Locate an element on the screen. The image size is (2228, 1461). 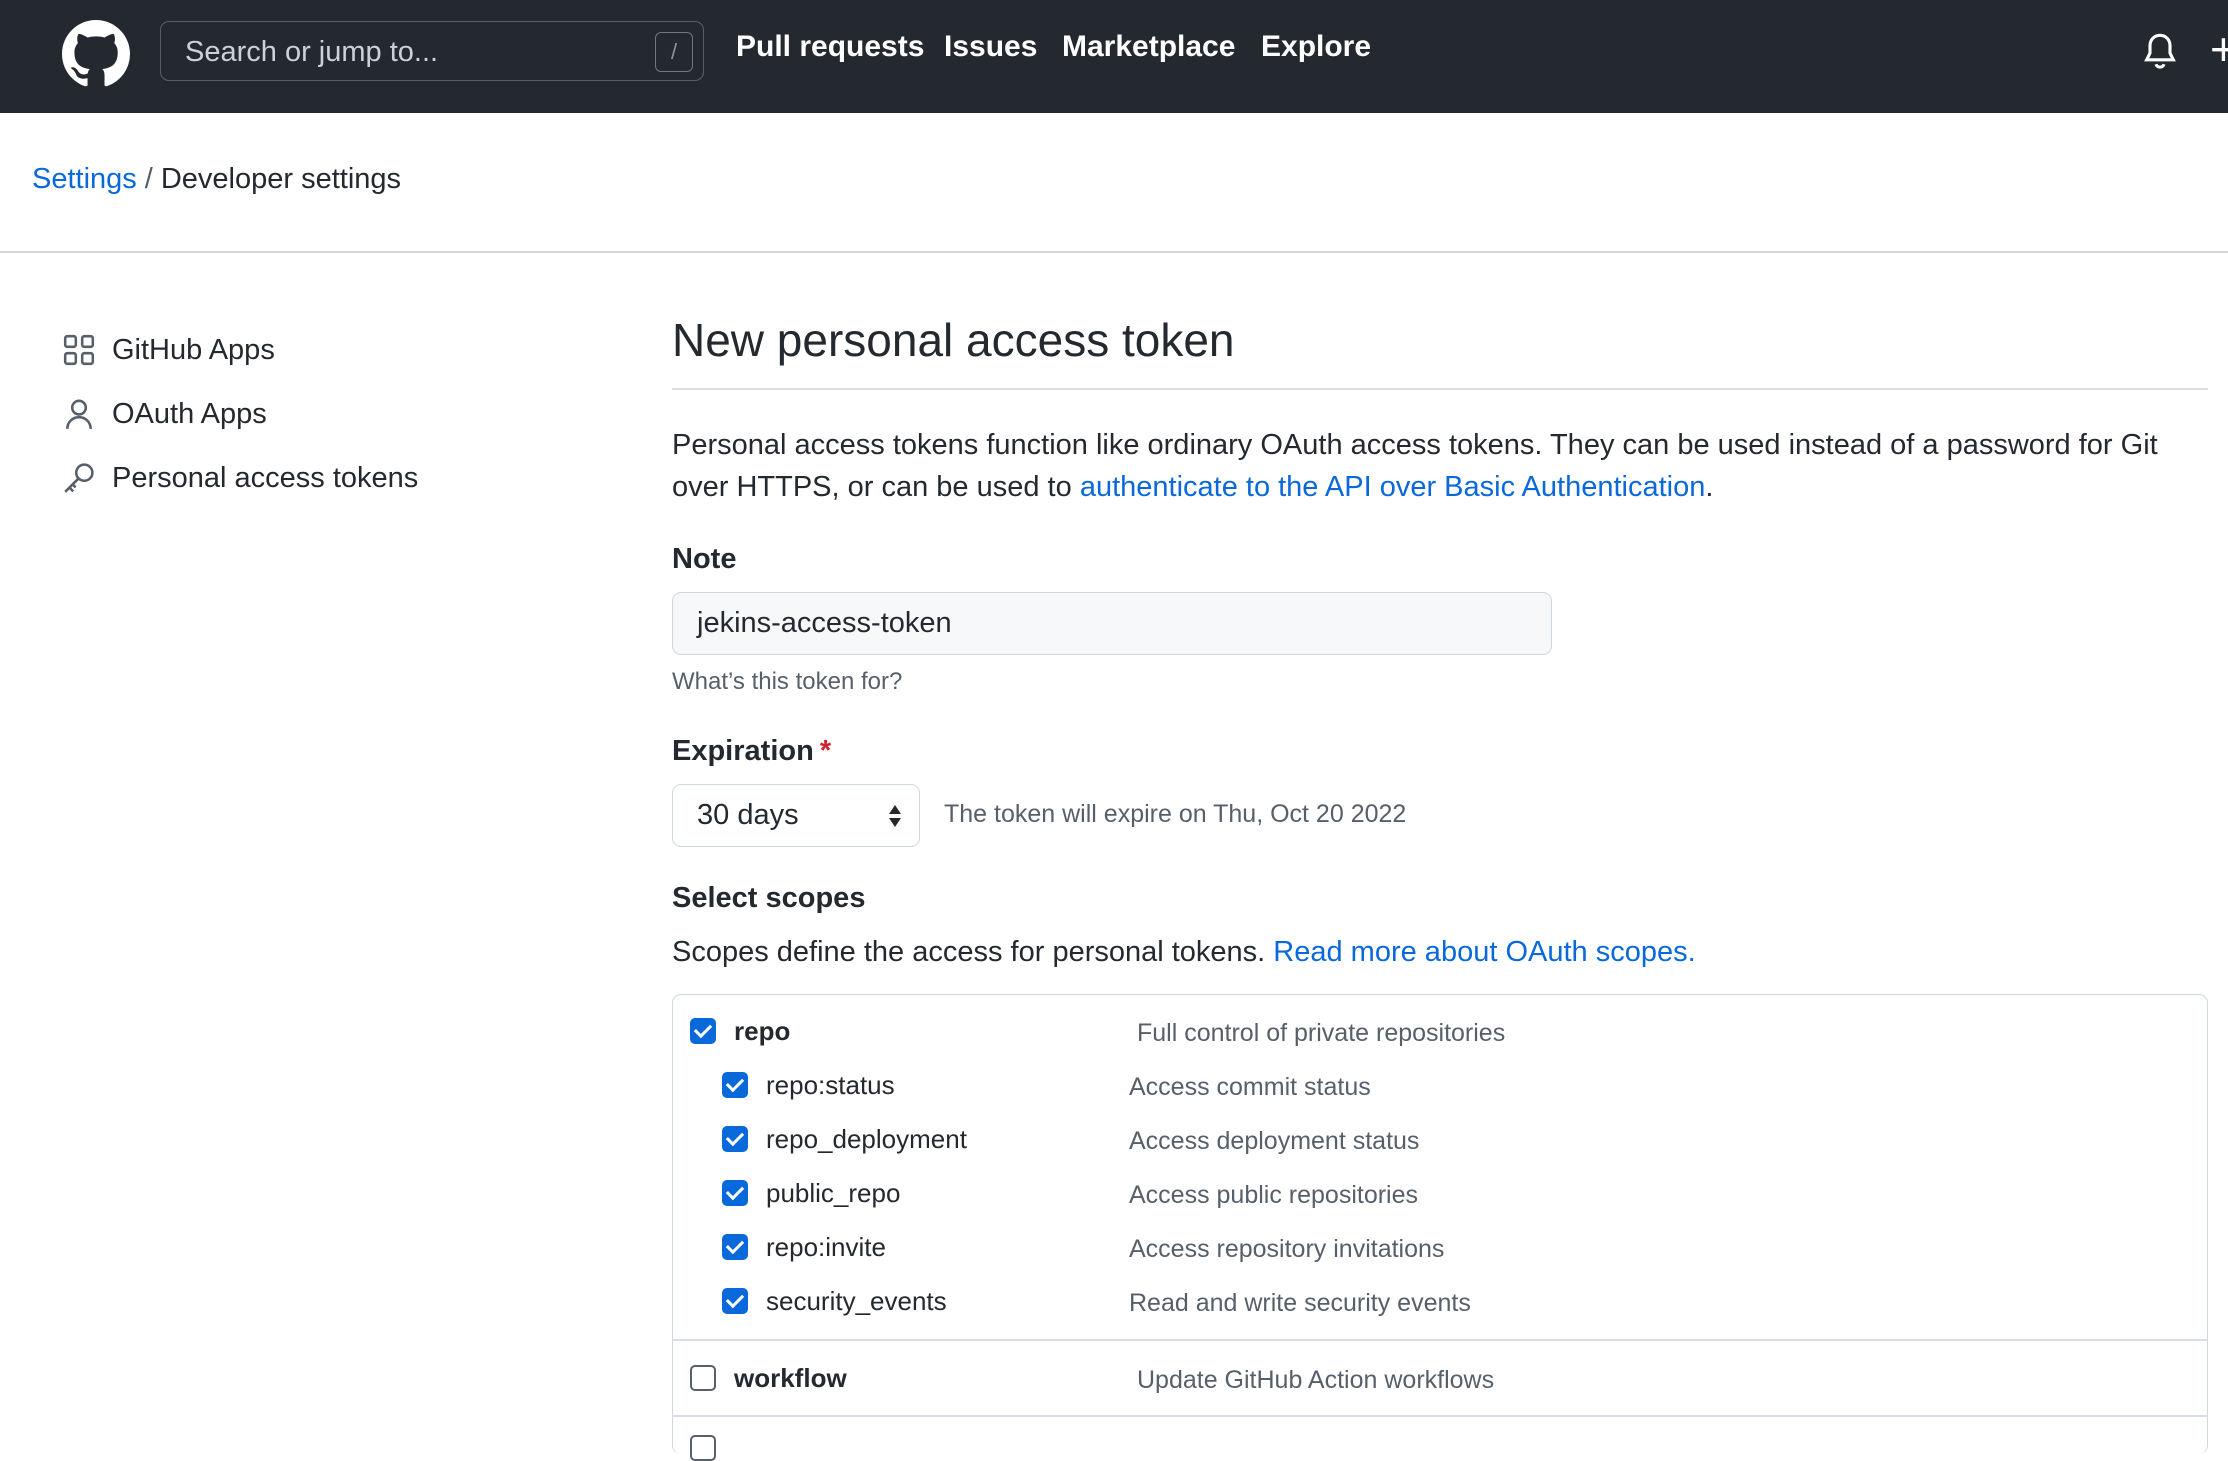
scope-description: Full control of private repositories is located at coordinates (1321, 1033).